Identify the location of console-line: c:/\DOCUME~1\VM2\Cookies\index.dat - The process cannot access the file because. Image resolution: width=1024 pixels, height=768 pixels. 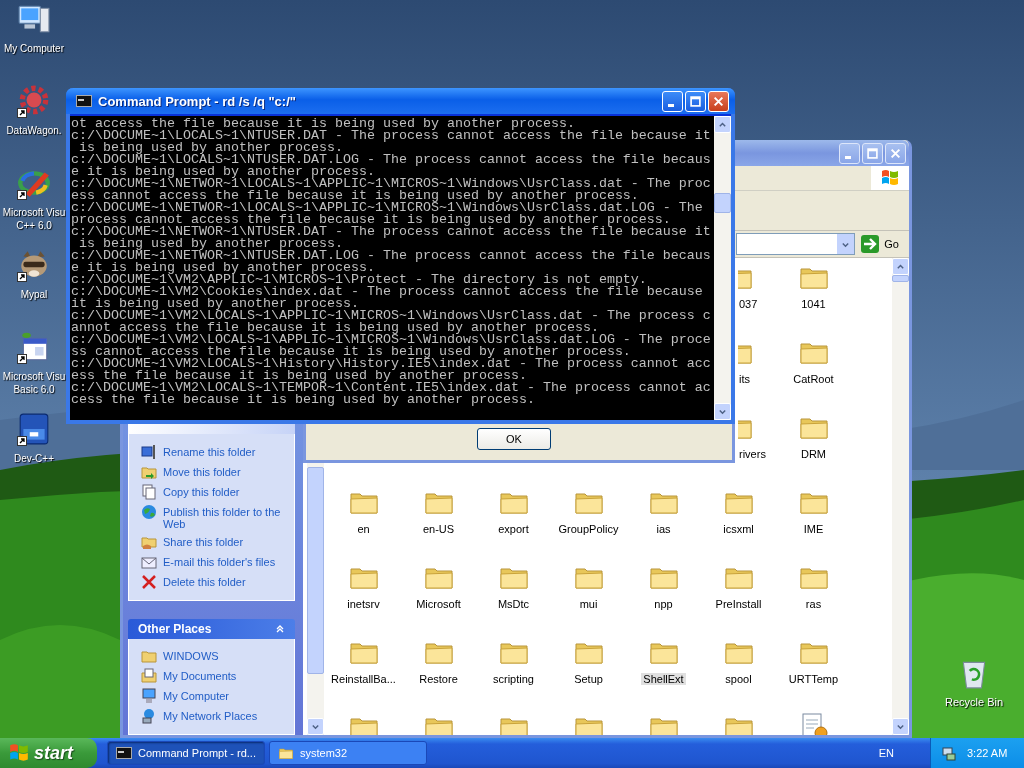
(387, 292).